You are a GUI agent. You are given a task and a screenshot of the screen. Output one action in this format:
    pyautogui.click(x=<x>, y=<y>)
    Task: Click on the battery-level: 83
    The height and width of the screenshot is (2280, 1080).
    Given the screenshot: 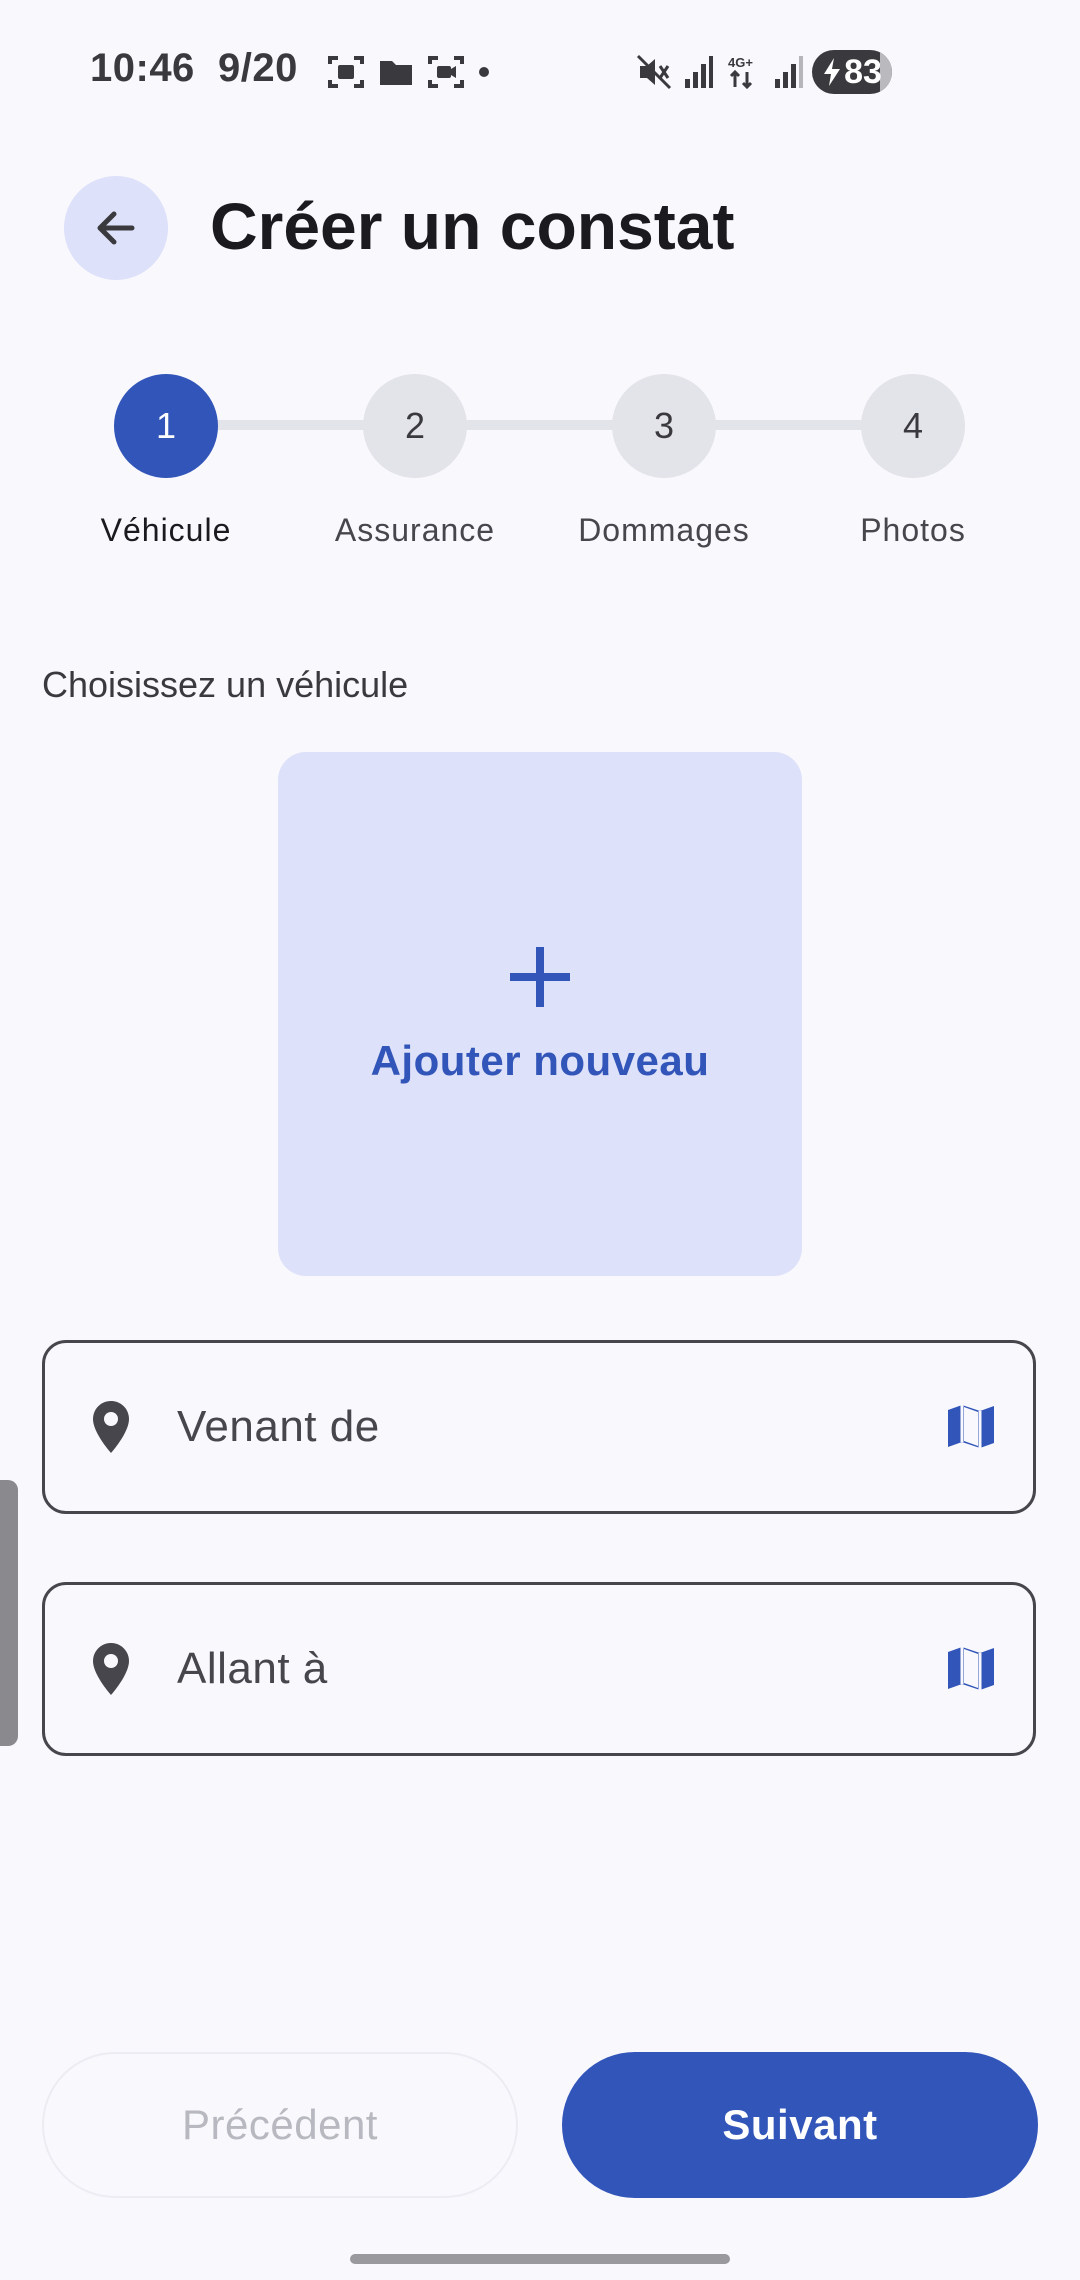 What is the action you would take?
    pyautogui.click(x=863, y=71)
    